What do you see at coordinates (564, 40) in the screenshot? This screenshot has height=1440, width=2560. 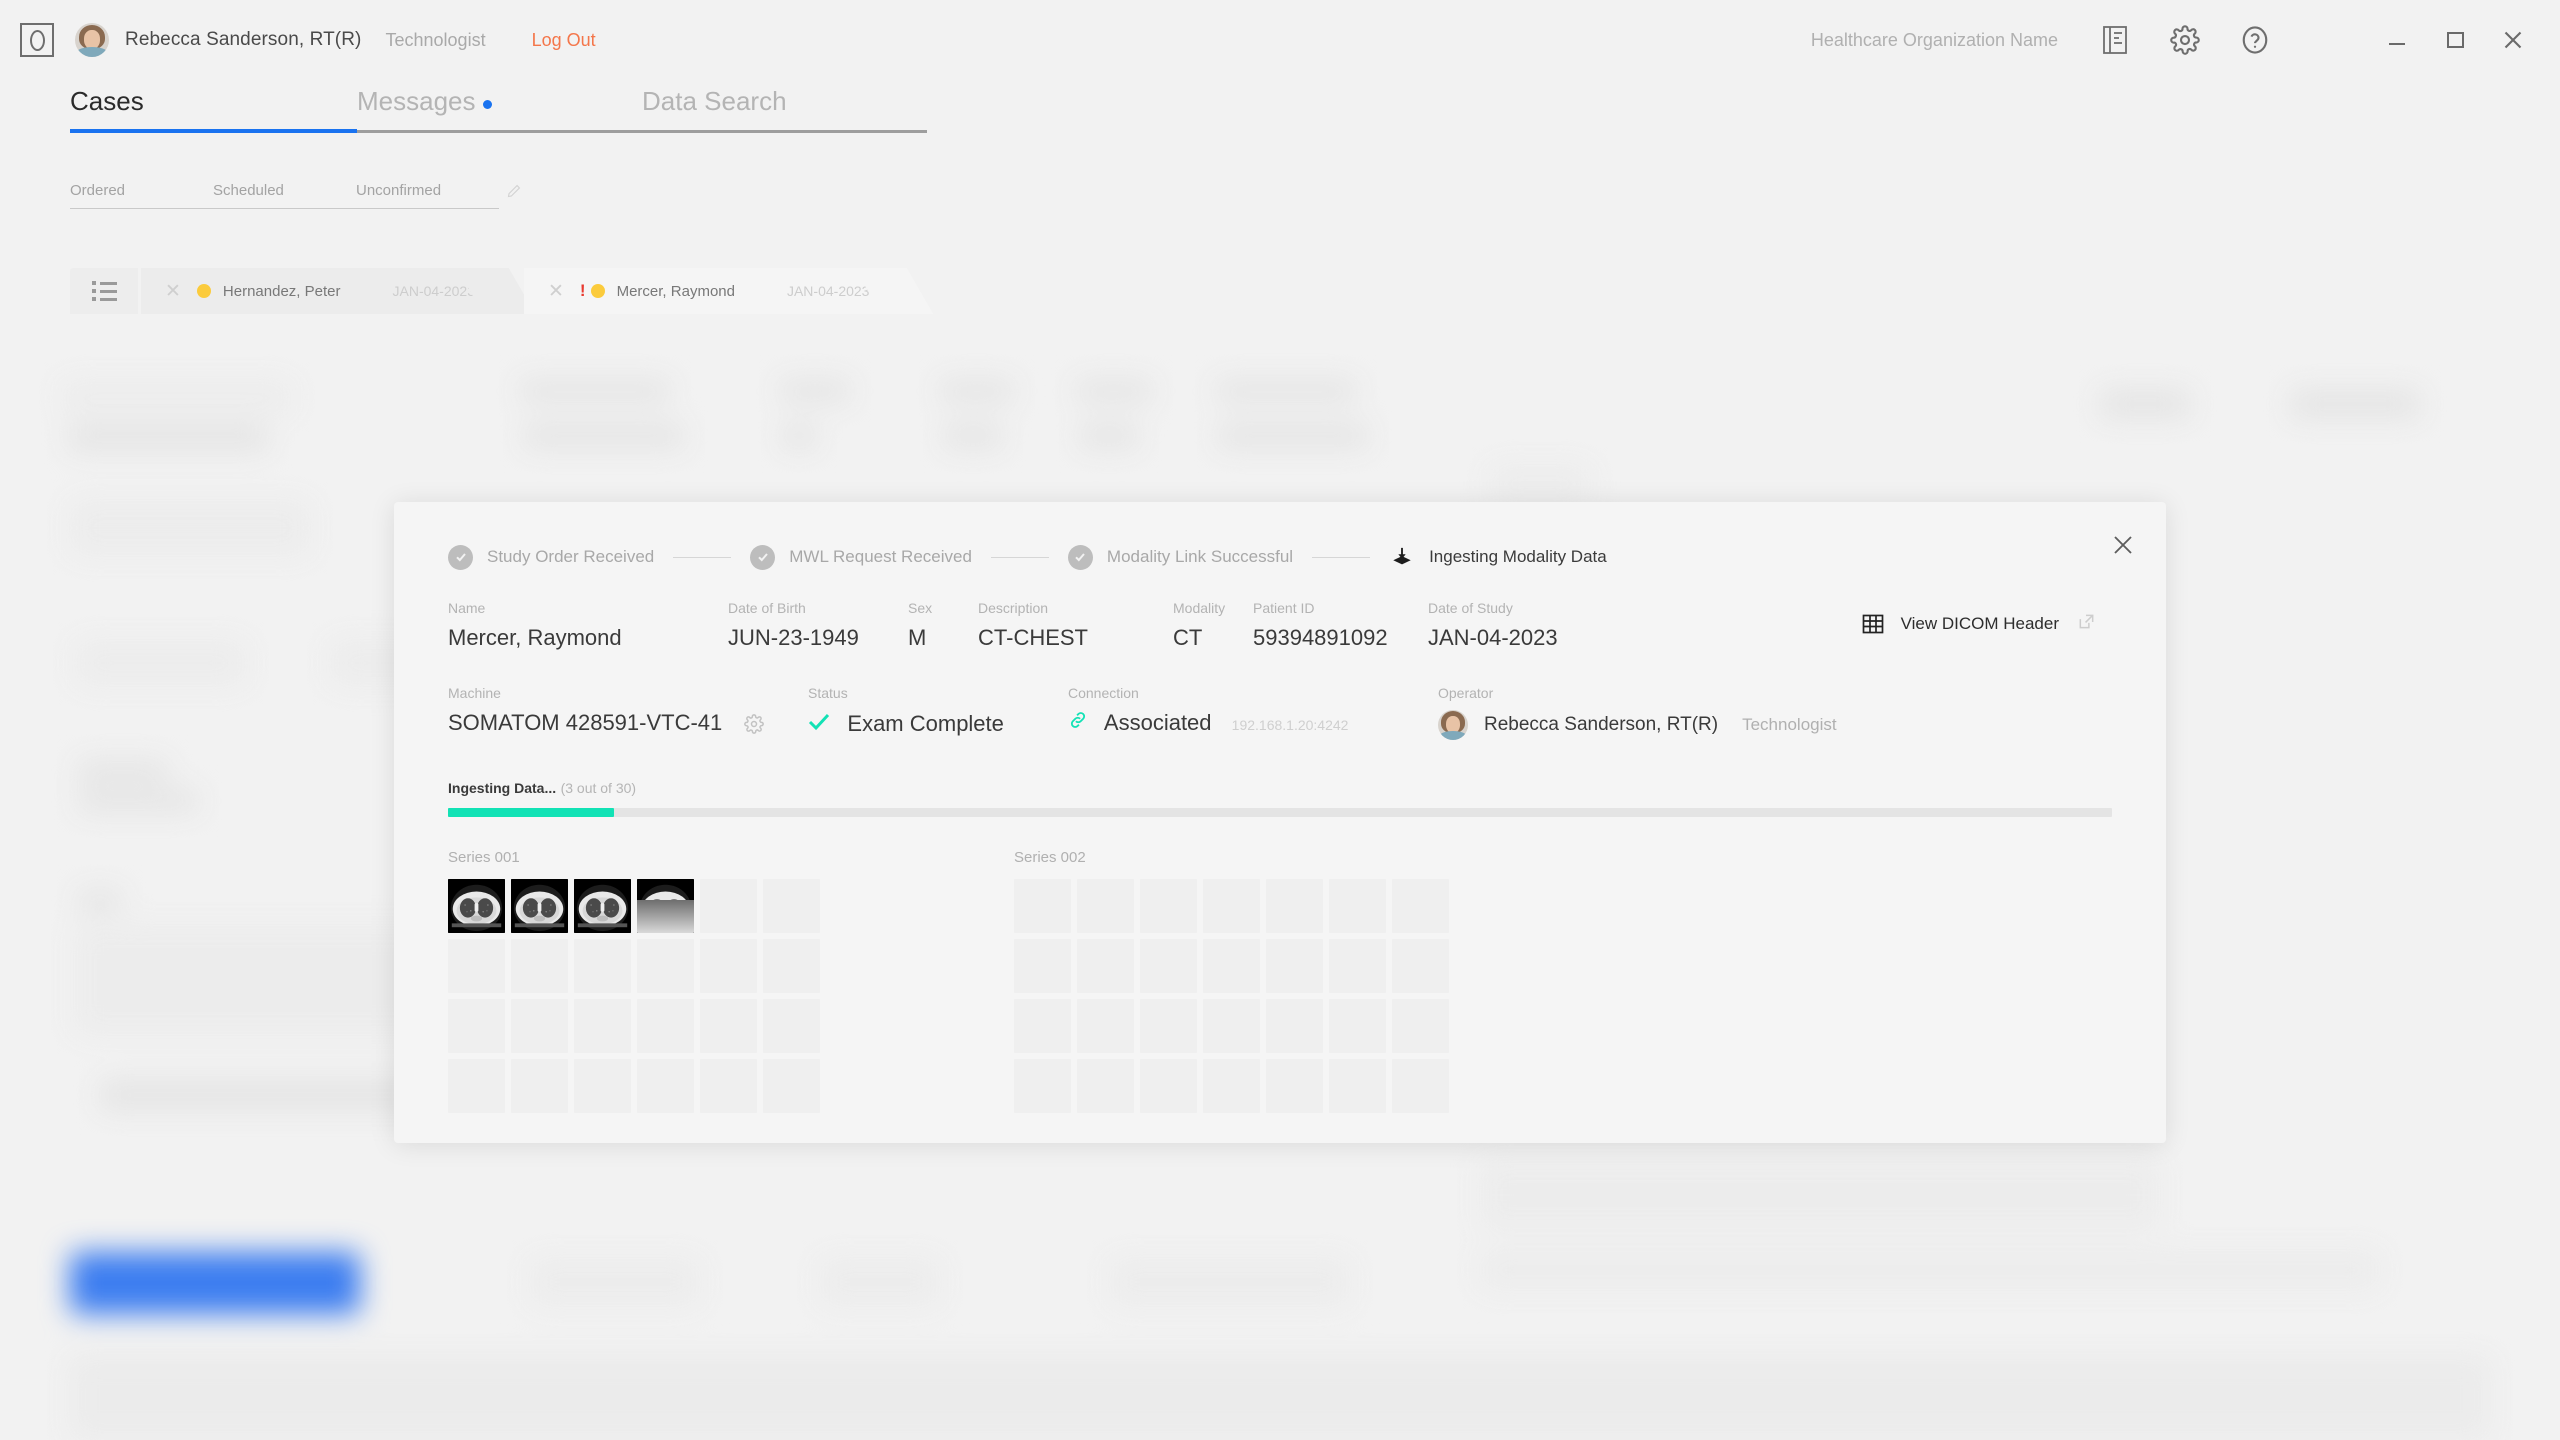 I see `logout-button: Log Out` at bounding box center [564, 40].